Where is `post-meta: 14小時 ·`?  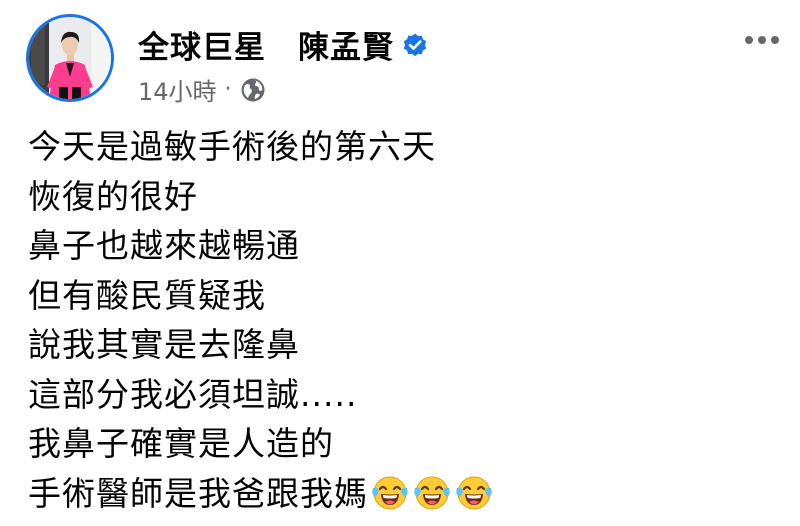 post-meta: 14小時 · is located at coordinates (202, 89).